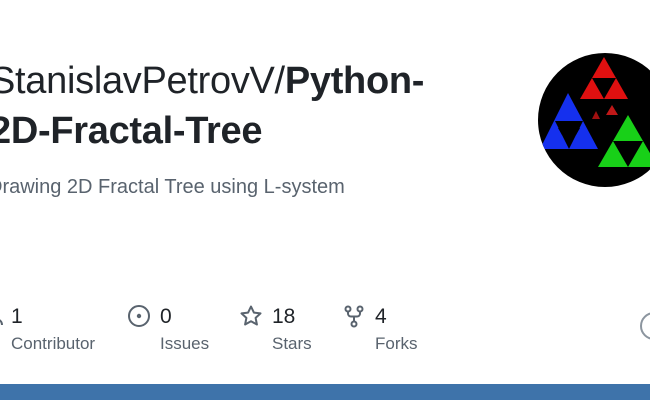  Describe the element at coordinates (131, 131) in the screenshot. I see `repo-name-line2: 2D-Fractal-Tree` at that location.